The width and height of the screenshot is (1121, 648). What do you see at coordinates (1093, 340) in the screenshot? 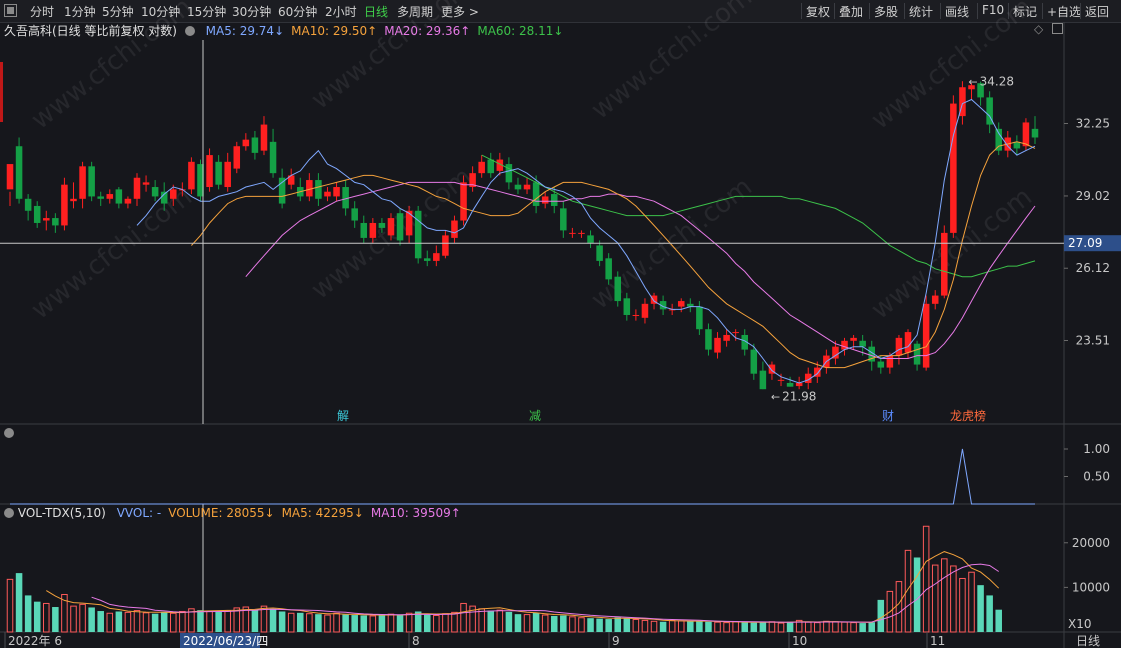
I see `price-axis-label: 23.51` at bounding box center [1093, 340].